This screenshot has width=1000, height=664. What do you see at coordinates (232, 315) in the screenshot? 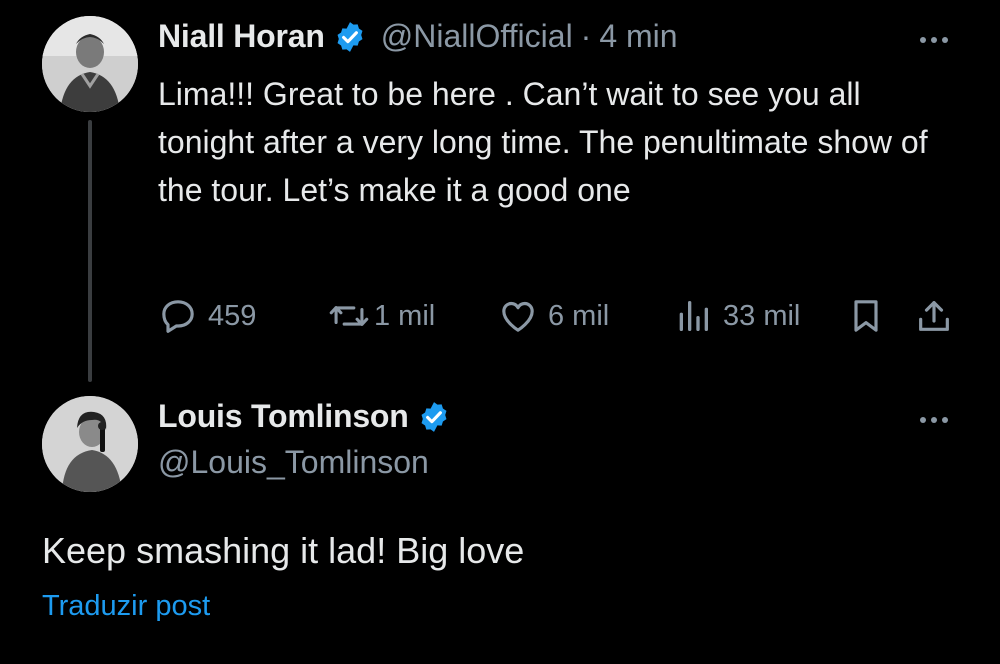
I see `reply-count: 459` at bounding box center [232, 315].